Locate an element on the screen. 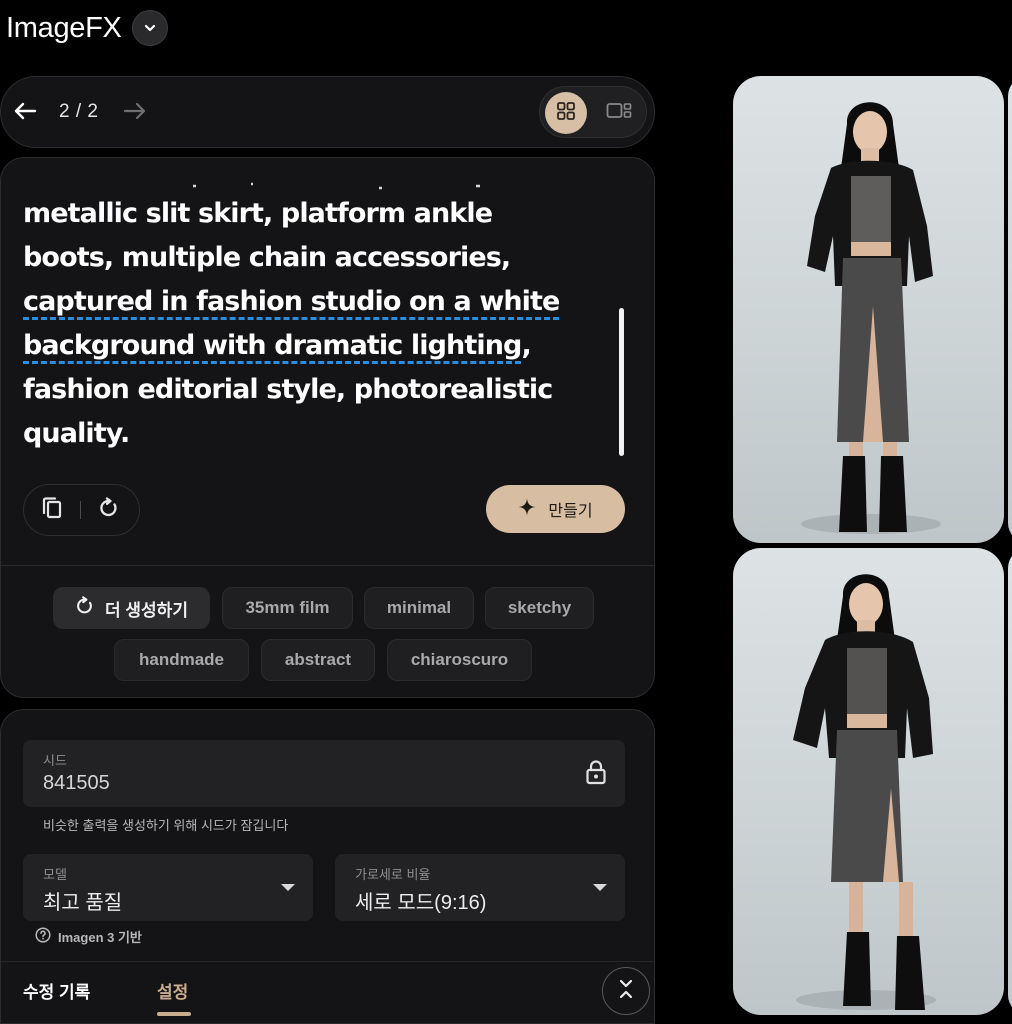 The image size is (1012, 1024). prompt-divider is located at coordinates (327, 565).